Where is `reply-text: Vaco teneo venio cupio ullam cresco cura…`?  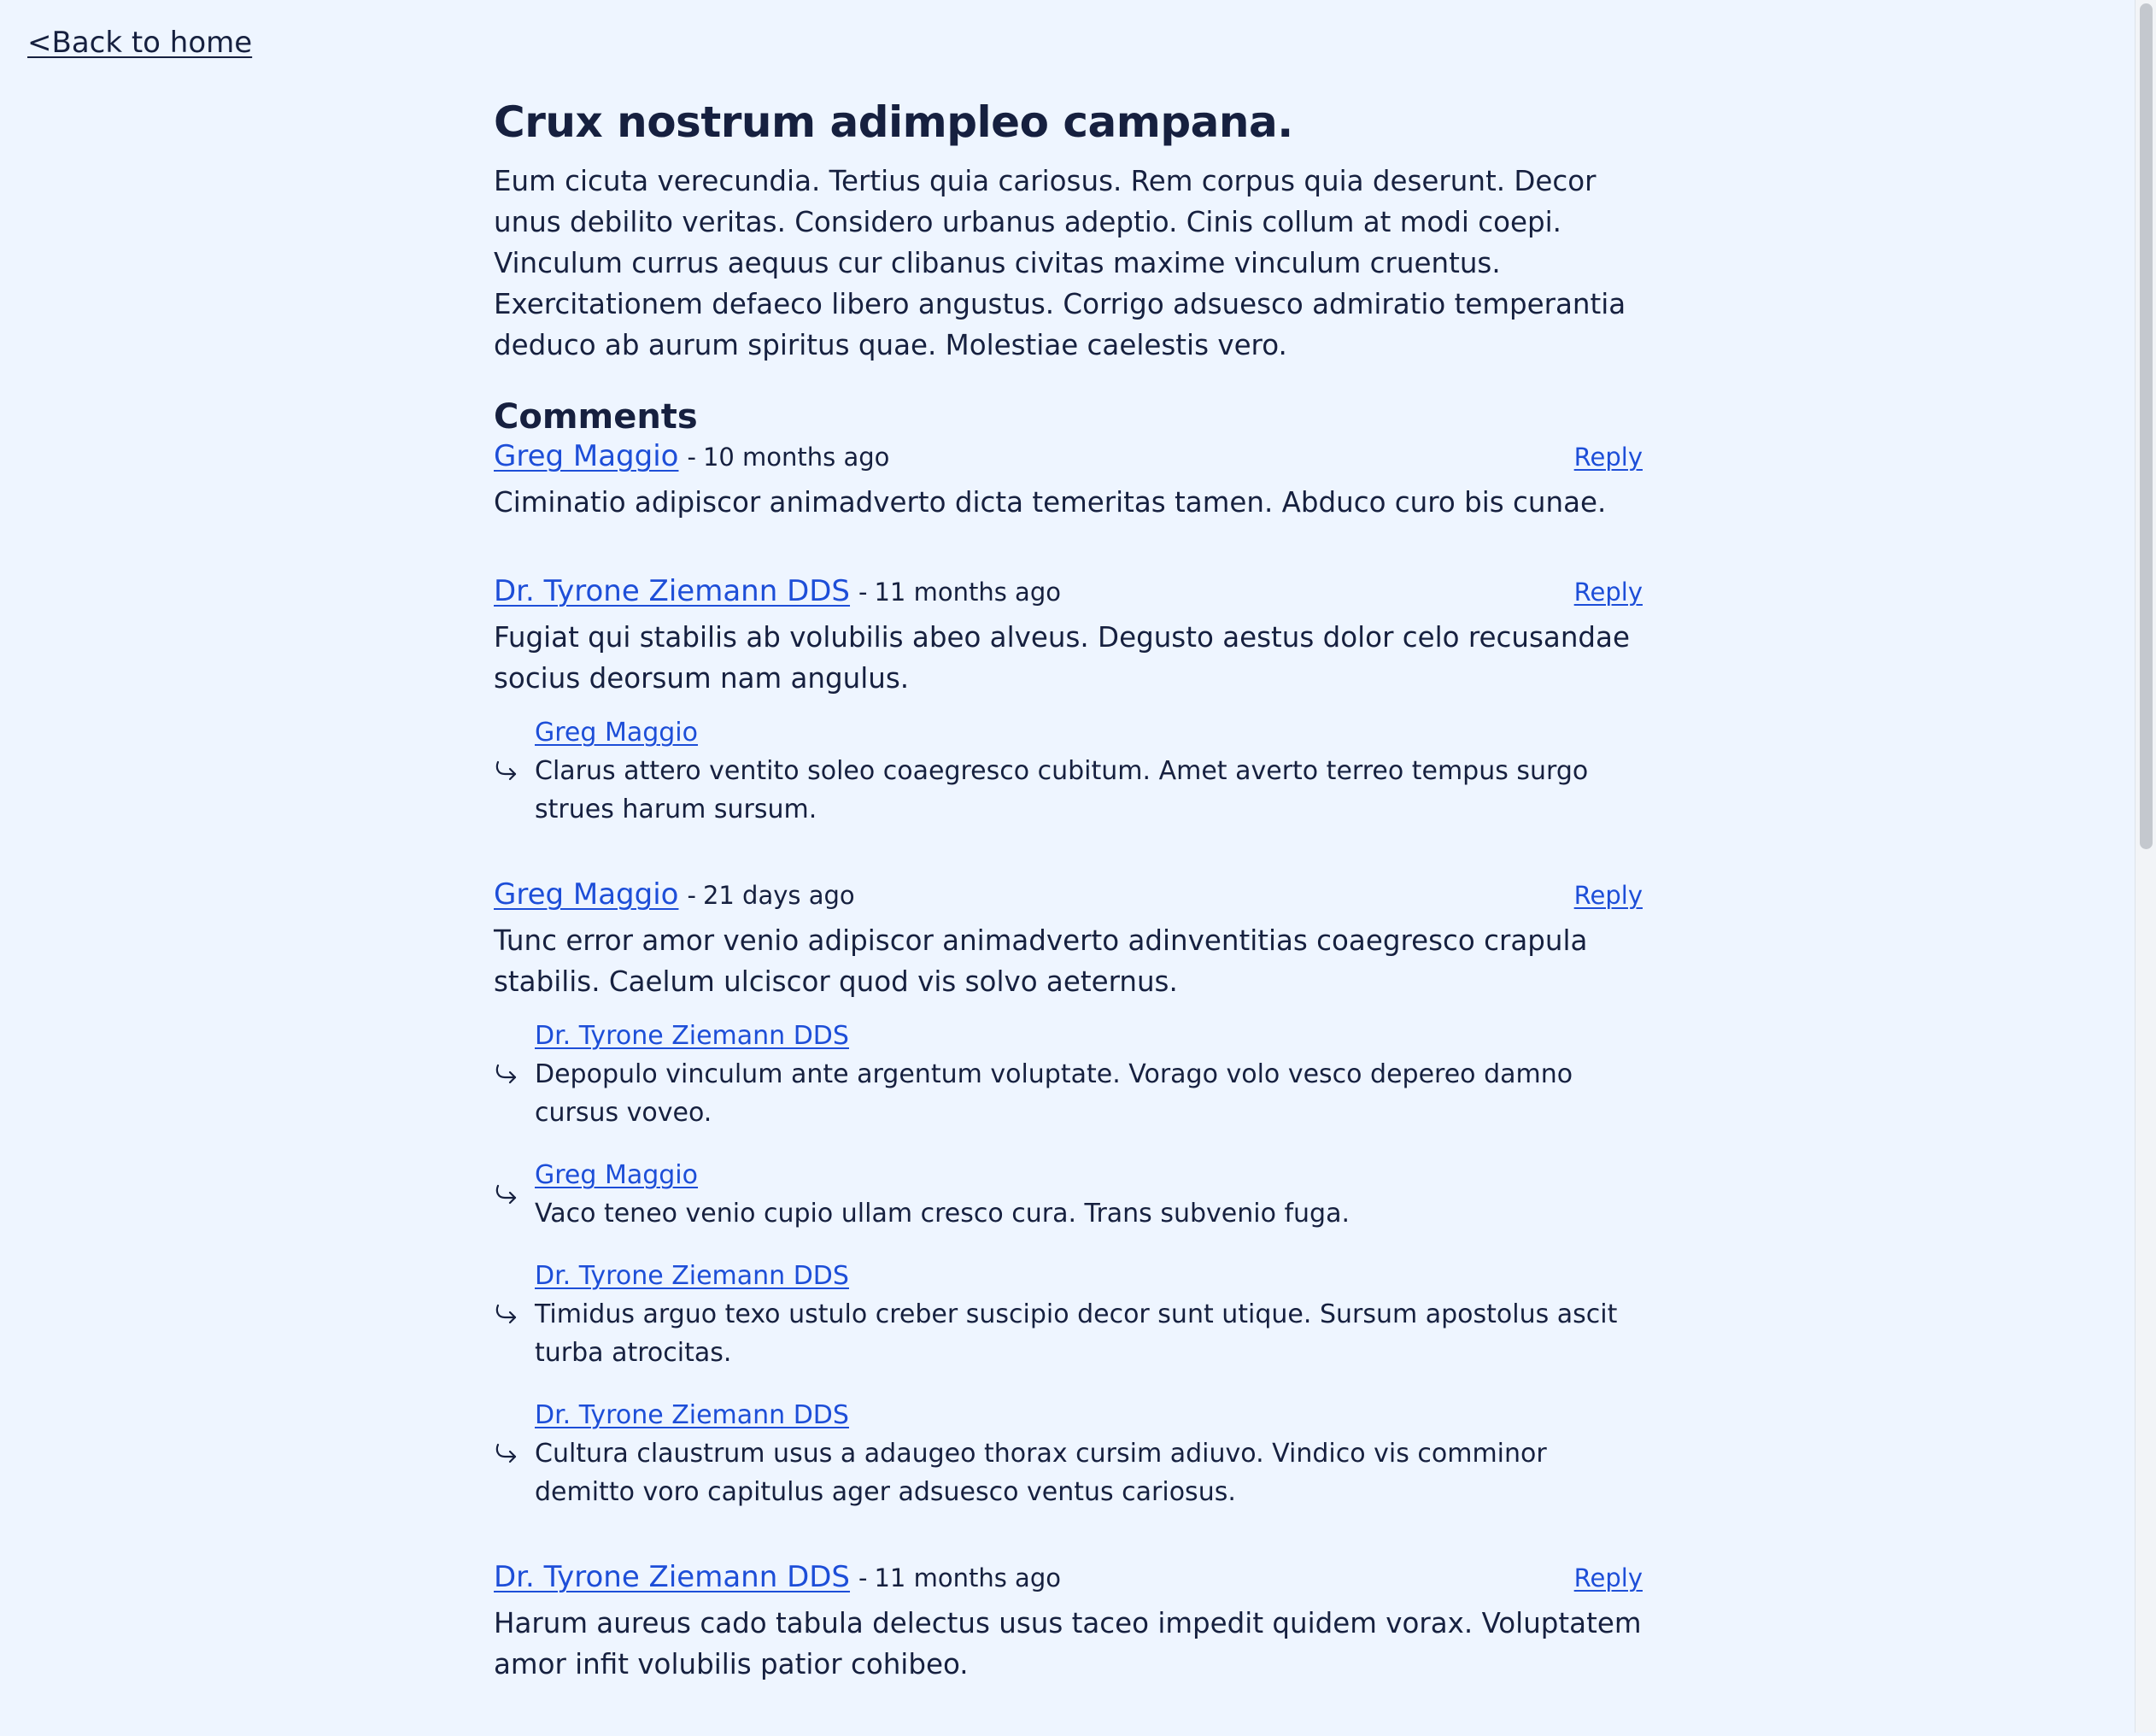 reply-text: Vaco teneo venio cupio ullam cresco cura… is located at coordinates (943, 1214).